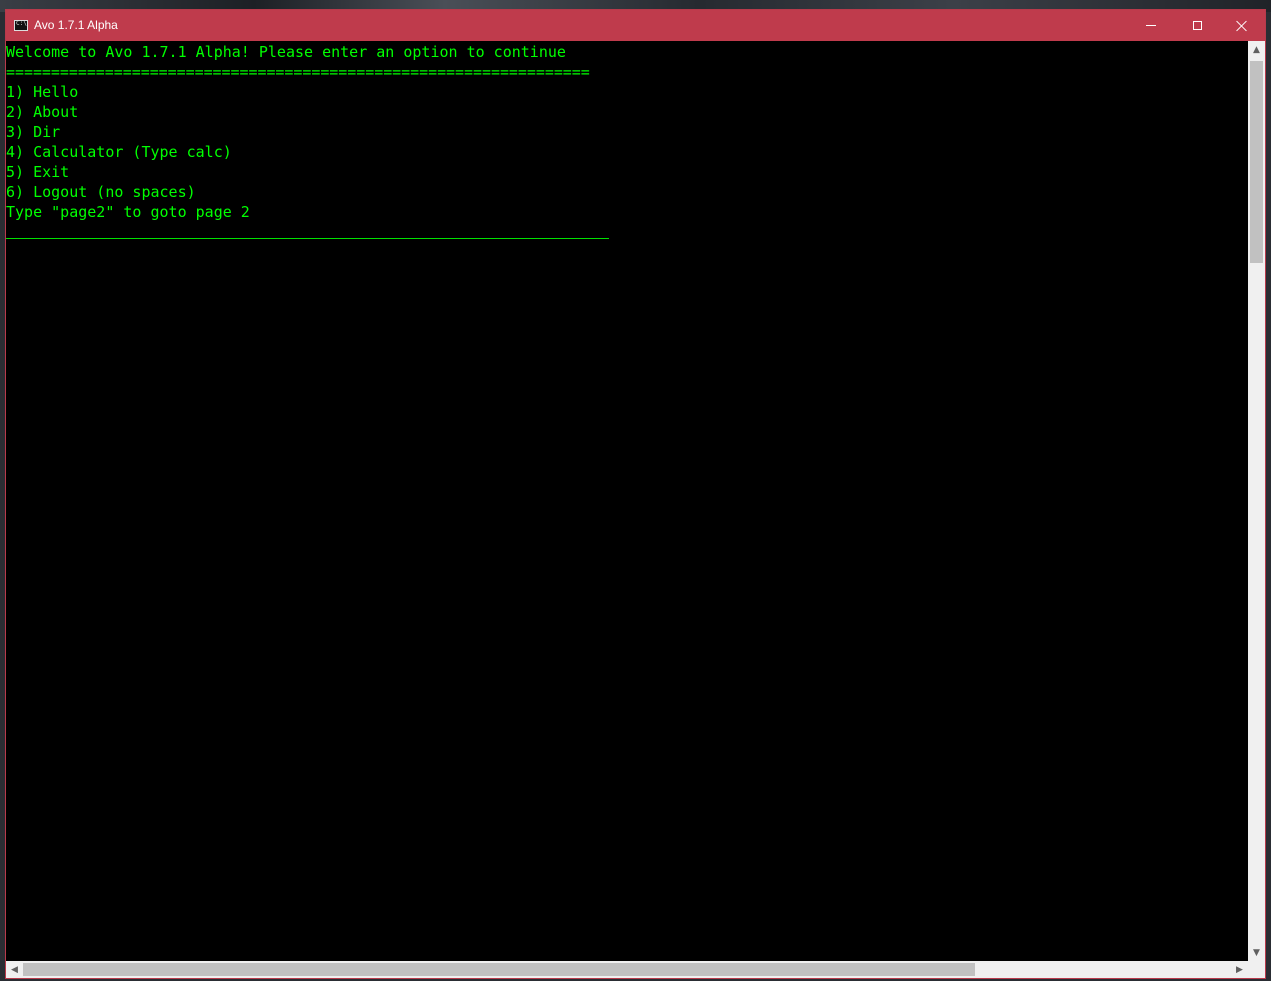  What do you see at coordinates (499, 969) in the screenshot?
I see `horizontal-scroll-thumb` at bounding box center [499, 969].